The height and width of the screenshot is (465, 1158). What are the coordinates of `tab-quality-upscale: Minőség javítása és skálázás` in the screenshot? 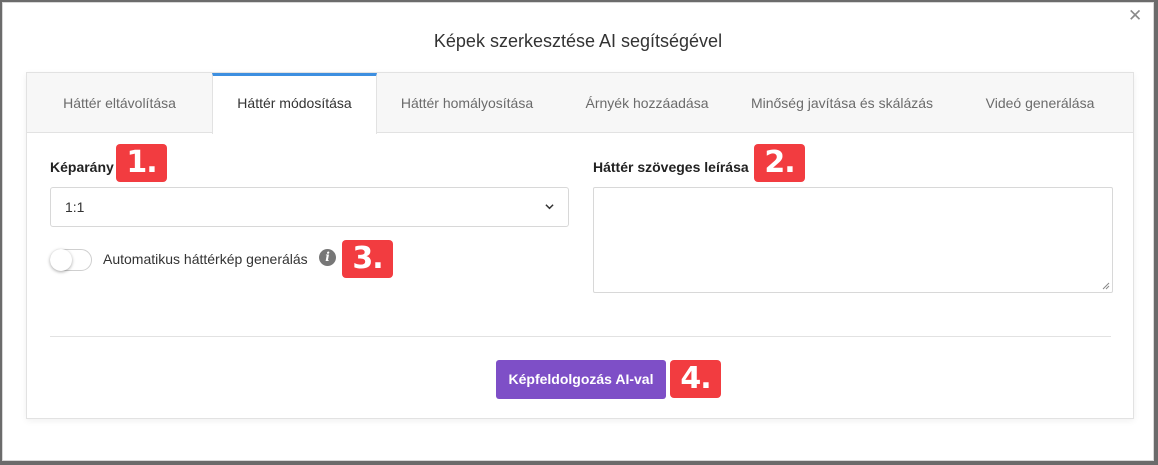 It's located at (842, 103).